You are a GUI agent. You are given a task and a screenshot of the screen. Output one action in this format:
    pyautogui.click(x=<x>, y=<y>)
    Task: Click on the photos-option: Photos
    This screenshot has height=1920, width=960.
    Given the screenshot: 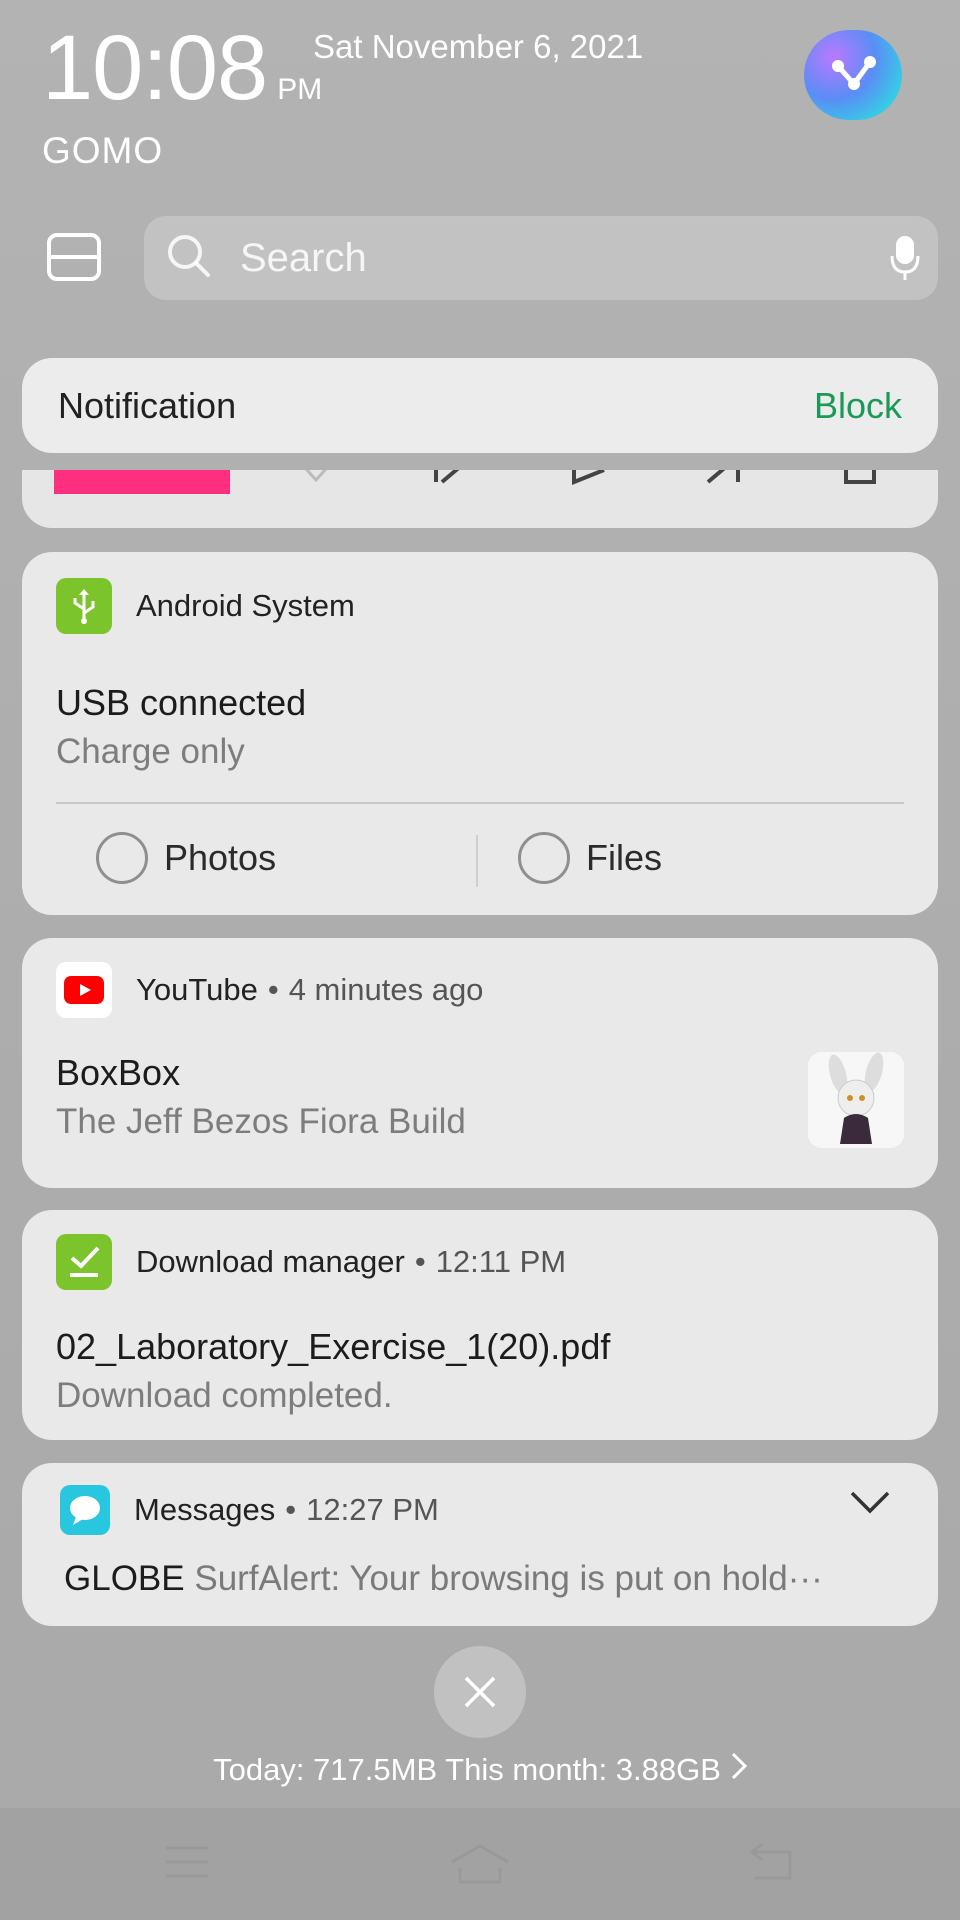 What is the action you would take?
    pyautogui.click(x=186, y=858)
    